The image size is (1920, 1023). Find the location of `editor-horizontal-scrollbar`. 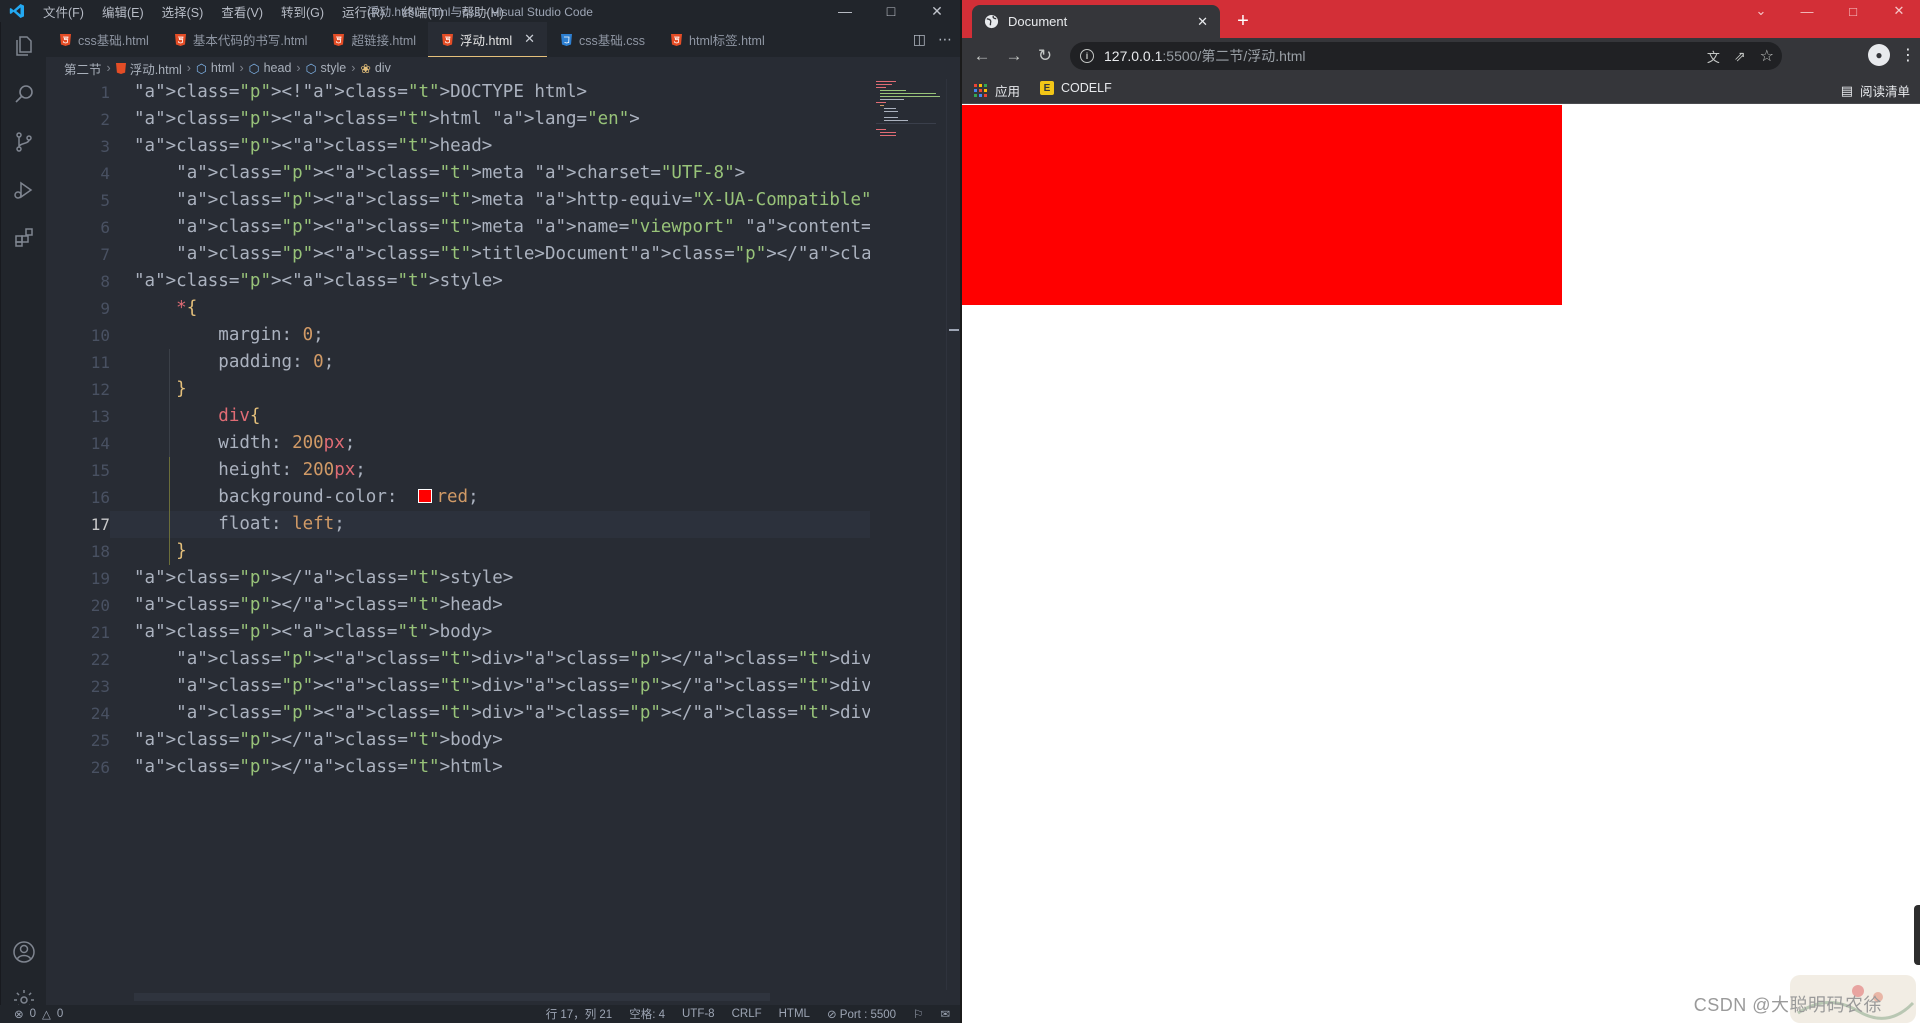

editor-horizontal-scrollbar is located at coordinates (452, 997).